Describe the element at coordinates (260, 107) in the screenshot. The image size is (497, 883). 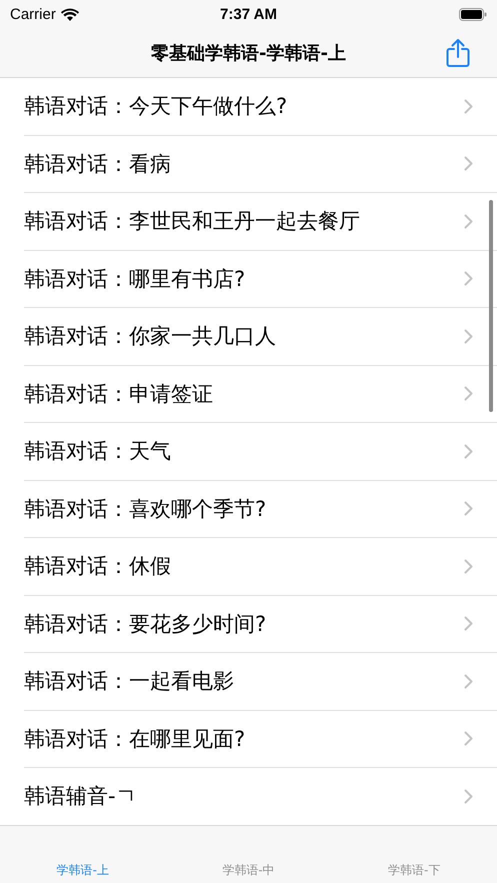
I see `list-row: 韩语对话：今天下午做什么?` at that location.